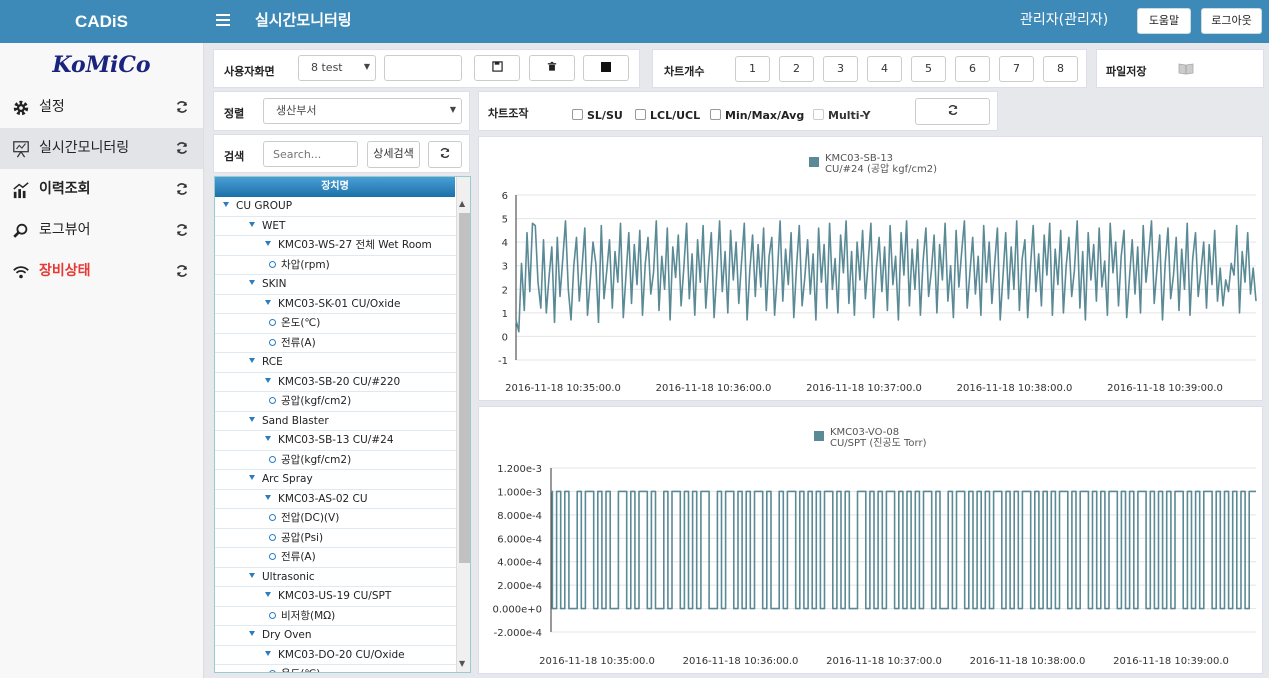 The width and height of the screenshot is (1269, 678). Describe the element at coordinates (335, 499) in the screenshot. I see `tree-group-row: KMC03-AS-02 CU` at that location.